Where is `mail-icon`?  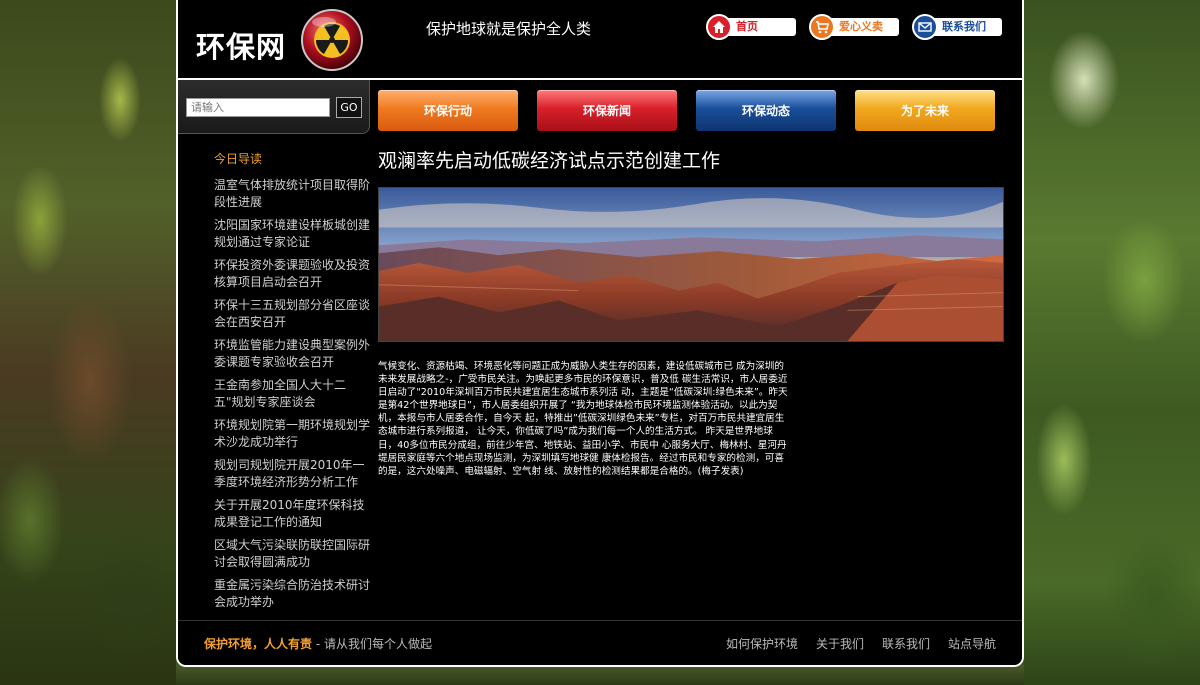 mail-icon is located at coordinates (925, 27).